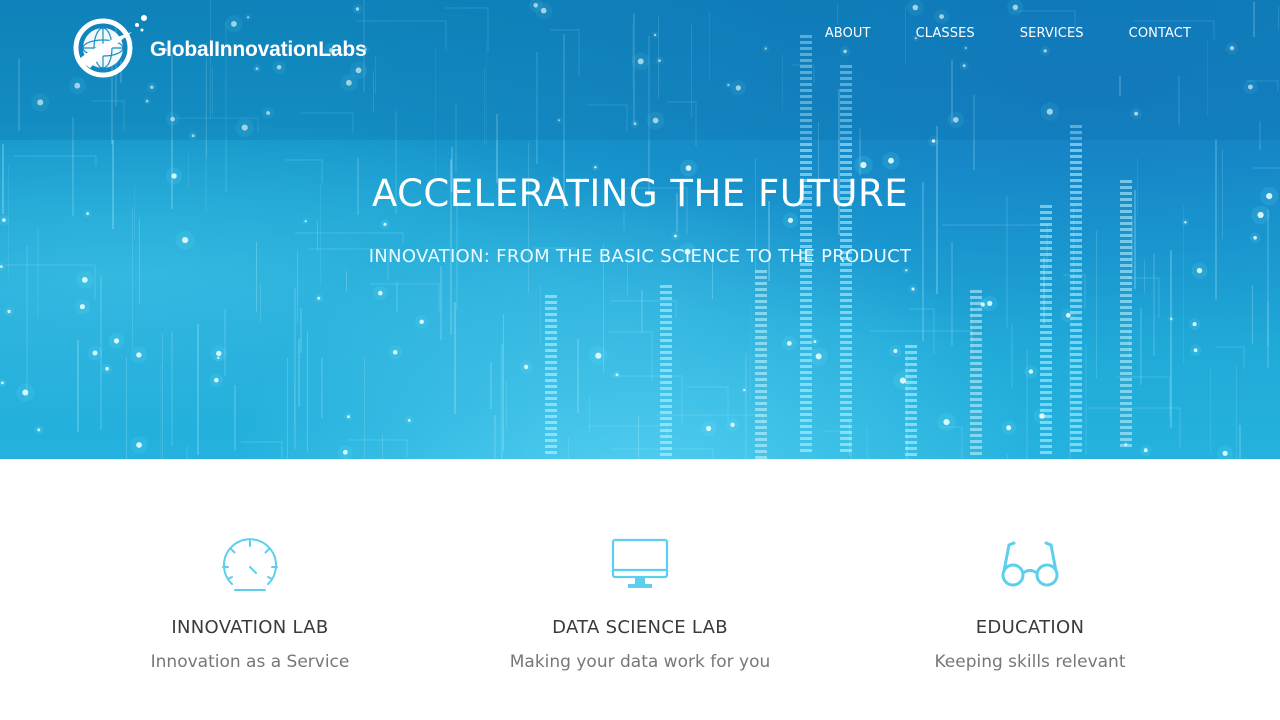 The height and width of the screenshot is (720, 1280). Describe the element at coordinates (1160, 34) in the screenshot. I see `nav-item-contact: CONTACT` at that location.